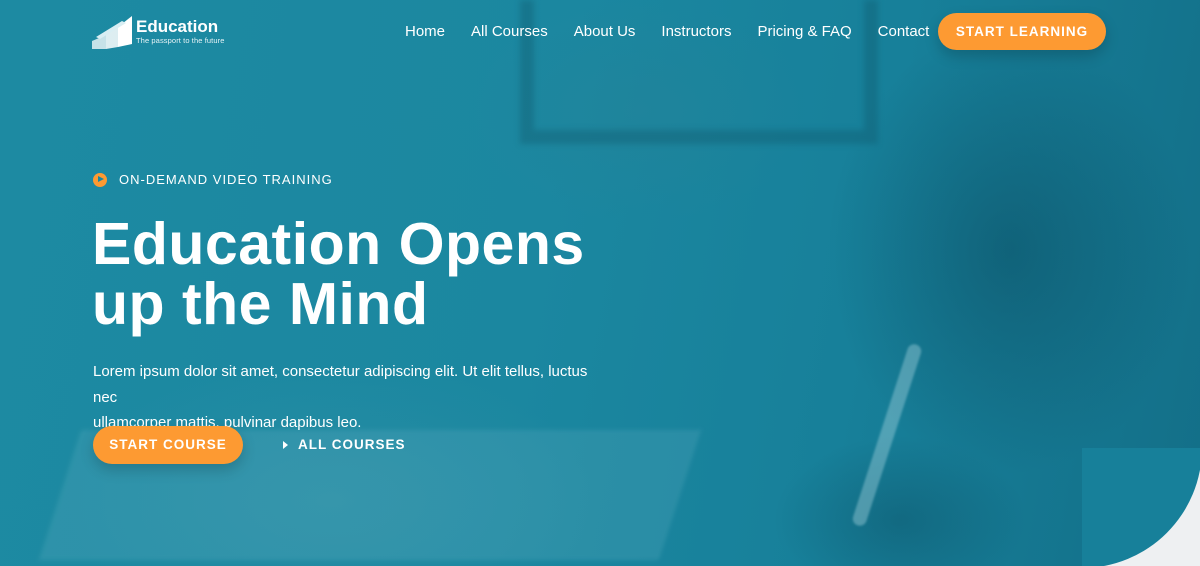 This screenshot has height=566, width=1200. What do you see at coordinates (696, 31) in the screenshot?
I see `nav-item-instructors: Instructors` at bounding box center [696, 31].